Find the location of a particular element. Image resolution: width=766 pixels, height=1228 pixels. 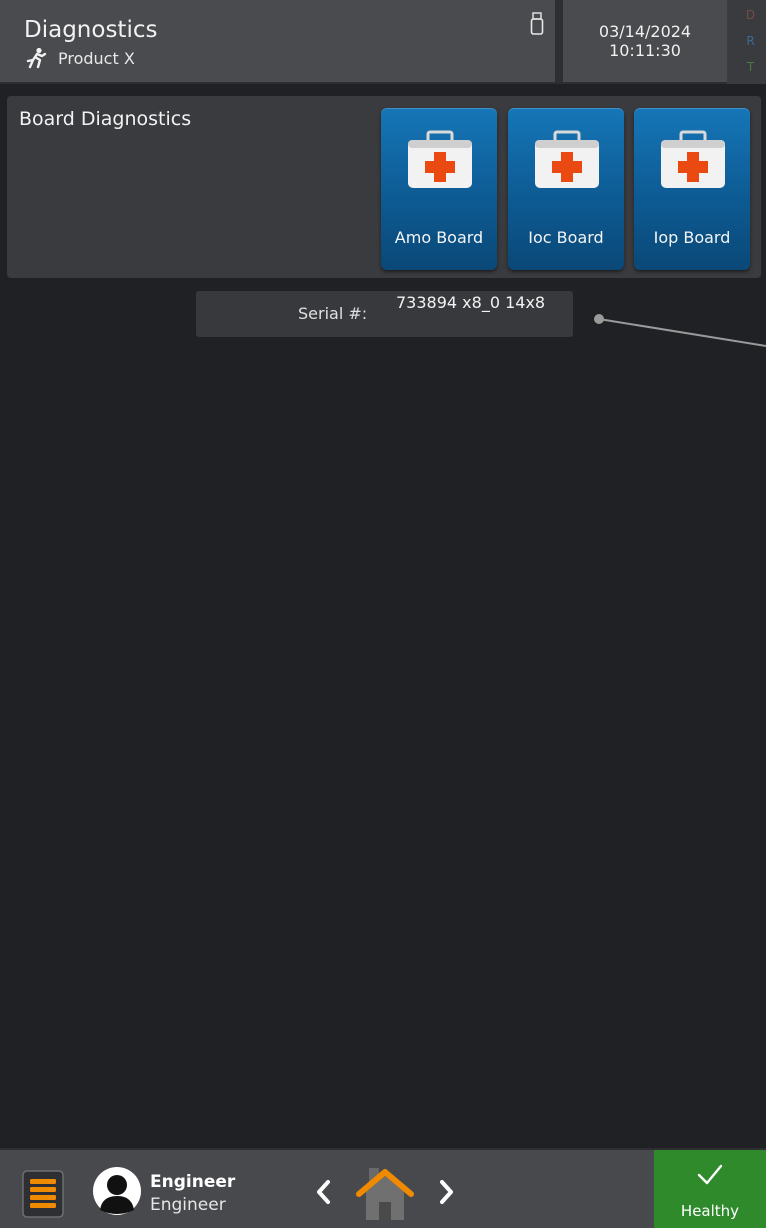

footer-bar: Engineer Engineer Healthy is located at coordinates (383, 1188).